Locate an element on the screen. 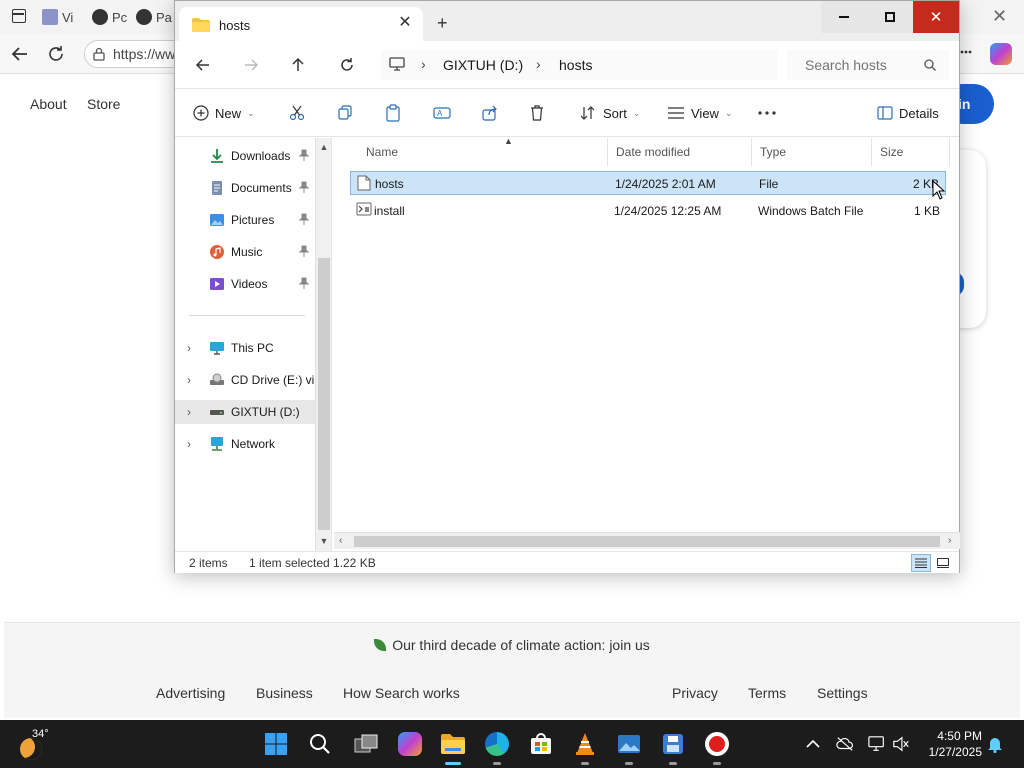 The width and height of the screenshot is (1024, 768). store-app is located at coordinates (541, 744).